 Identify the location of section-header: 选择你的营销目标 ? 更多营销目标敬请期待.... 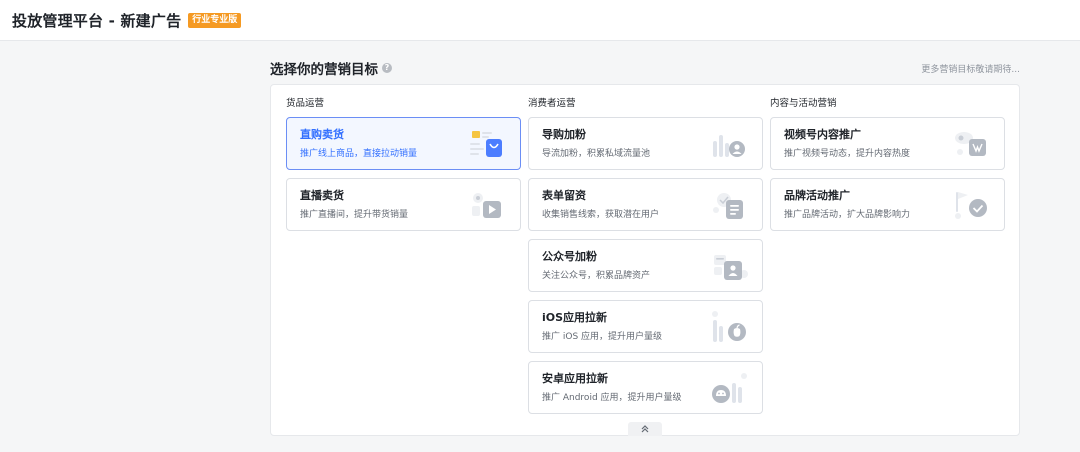
(645, 68).